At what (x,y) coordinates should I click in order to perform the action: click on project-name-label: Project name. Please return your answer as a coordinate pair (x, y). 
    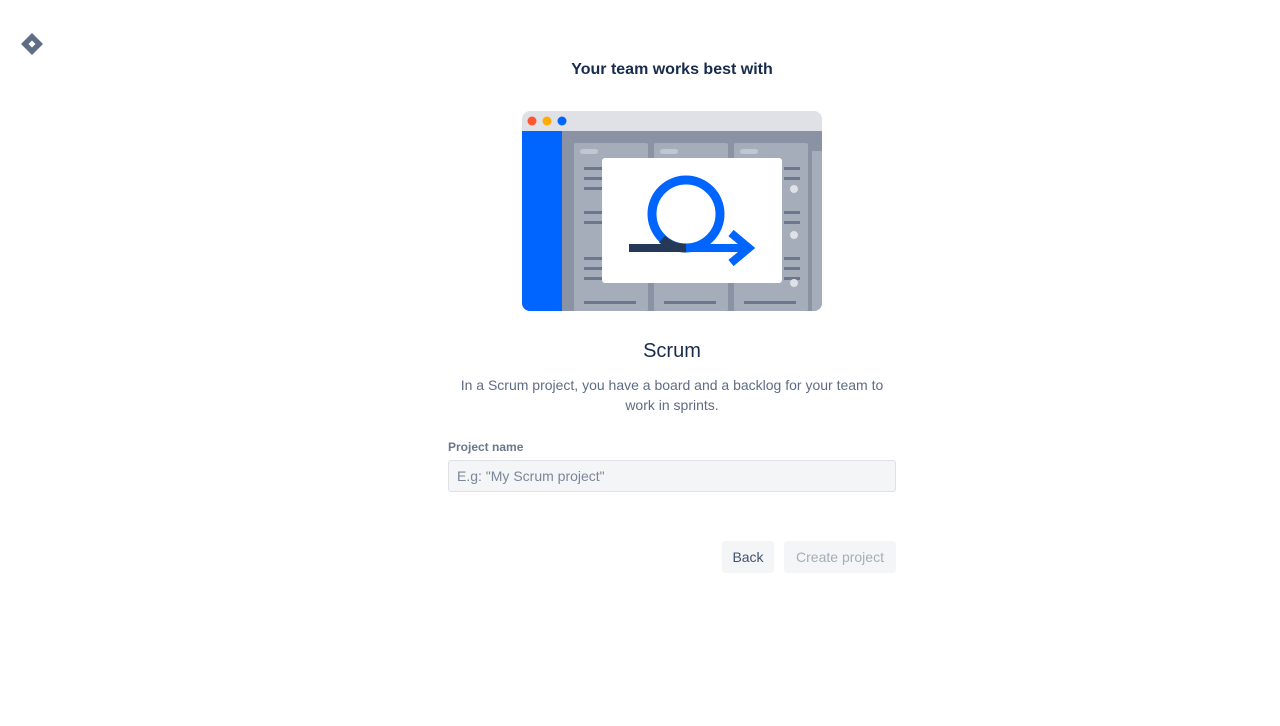
    Looking at the image, I should click on (486, 447).